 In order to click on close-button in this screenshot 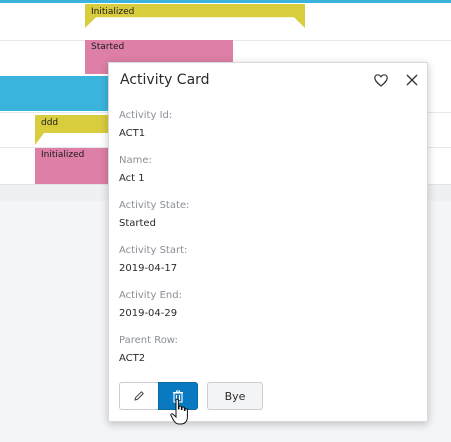, I will do `click(412, 80)`.